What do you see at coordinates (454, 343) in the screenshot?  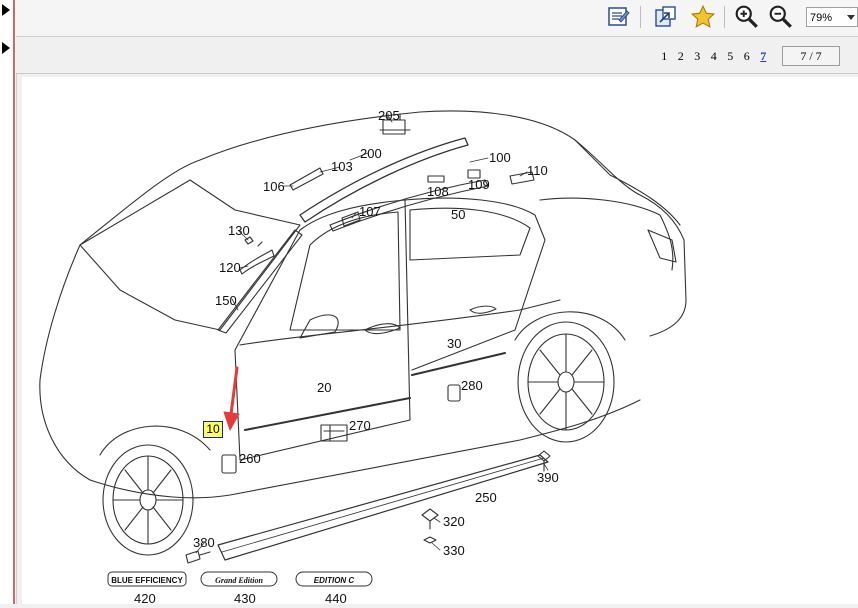 I see `callout-30: 30` at bounding box center [454, 343].